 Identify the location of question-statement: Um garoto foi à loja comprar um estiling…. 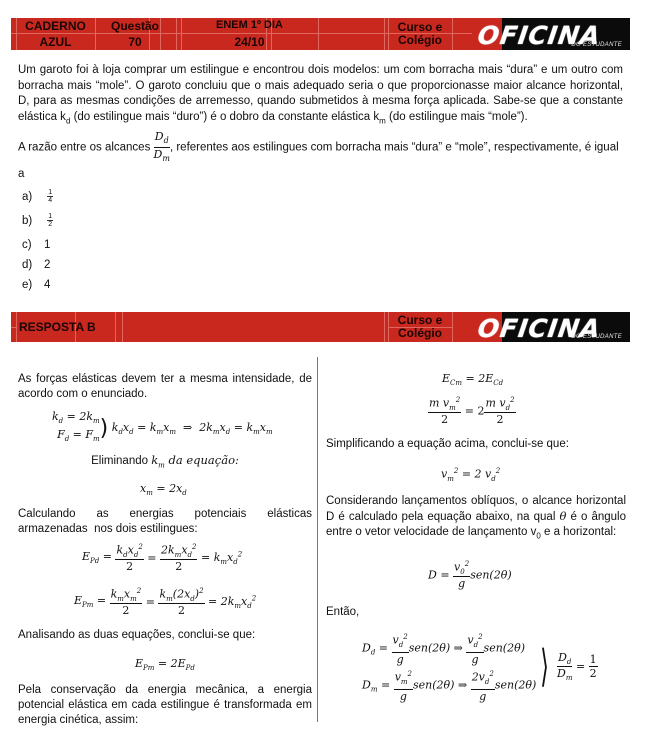
(320, 95).